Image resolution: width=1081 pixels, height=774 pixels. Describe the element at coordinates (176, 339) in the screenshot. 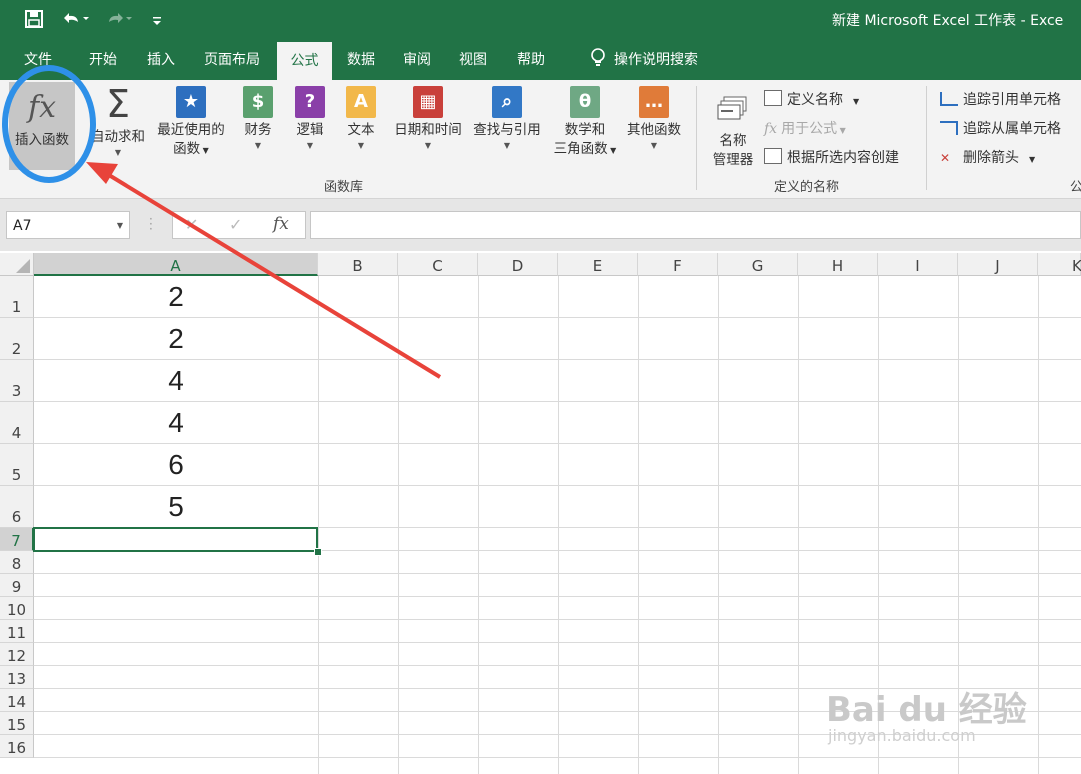

I see `cell-a2: 2` at that location.